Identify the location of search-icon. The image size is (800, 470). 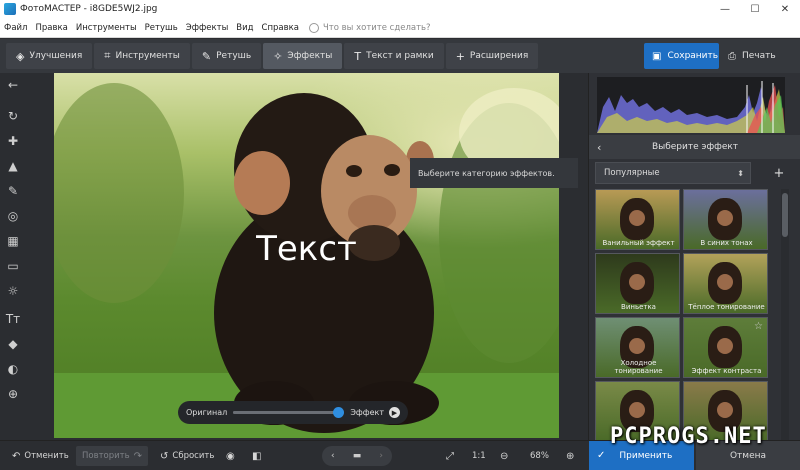
(313, 27).